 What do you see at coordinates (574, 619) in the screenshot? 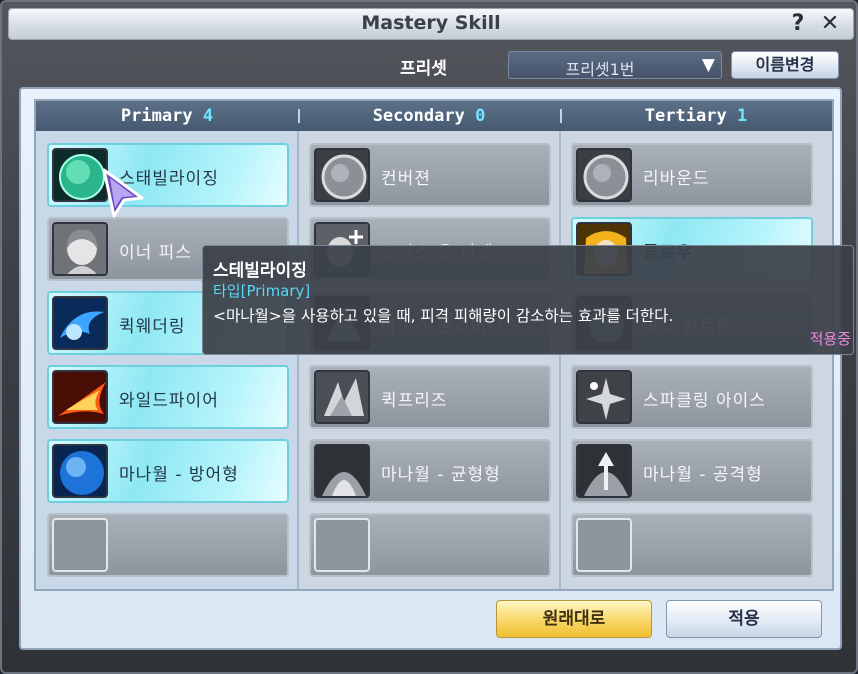
I see `reset-button: 원래대로` at bounding box center [574, 619].